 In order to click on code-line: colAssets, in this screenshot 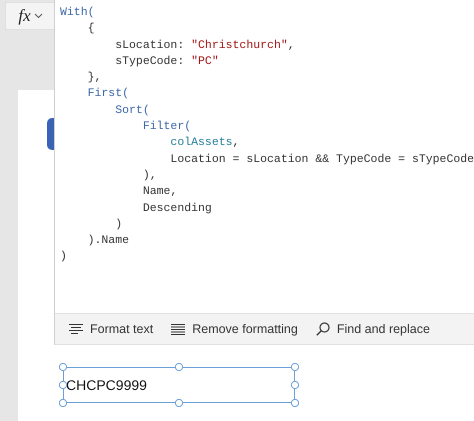, I will do `click(204, 143)`.